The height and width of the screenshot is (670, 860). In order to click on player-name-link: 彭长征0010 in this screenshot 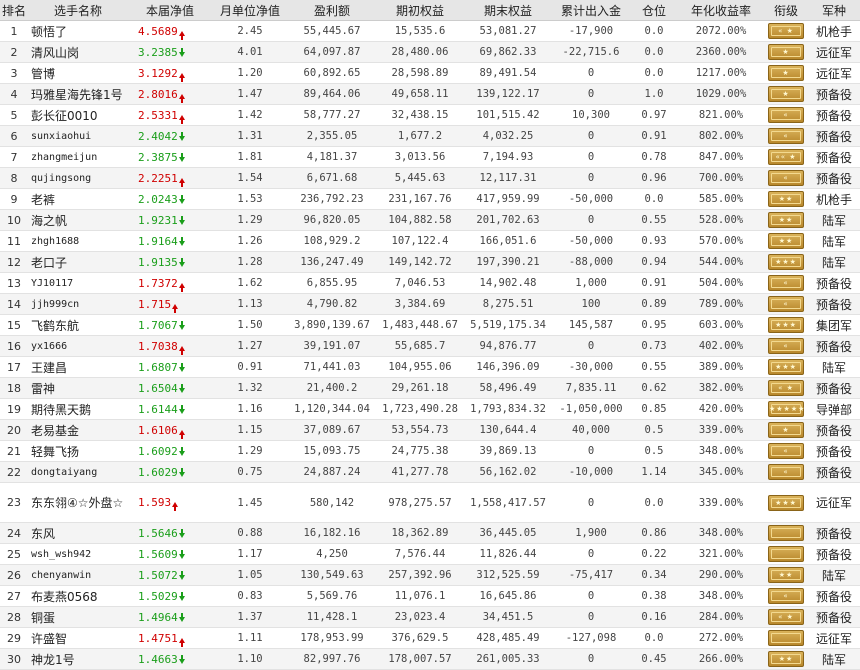, I will do `click(78, 115)`.